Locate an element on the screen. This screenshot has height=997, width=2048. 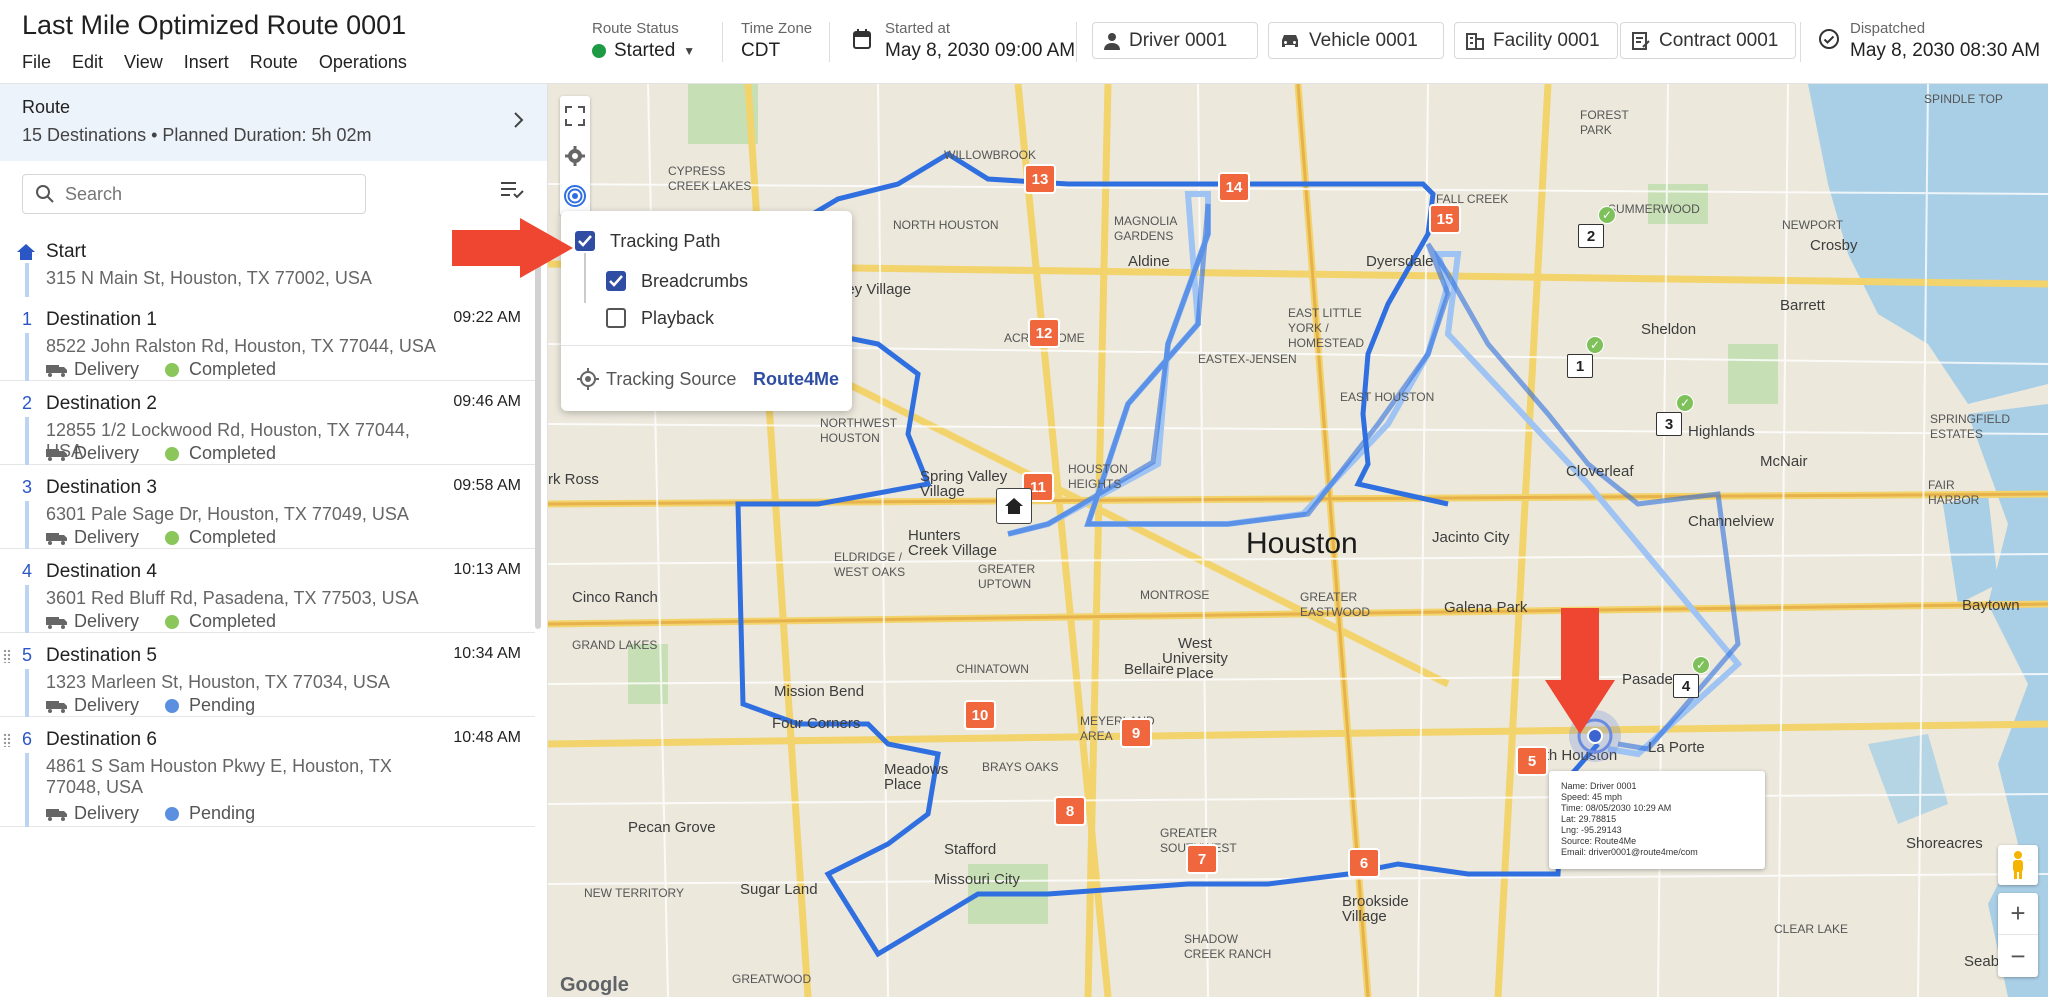
stop-marker-1: 1 is located at coordinates (1580, 366).